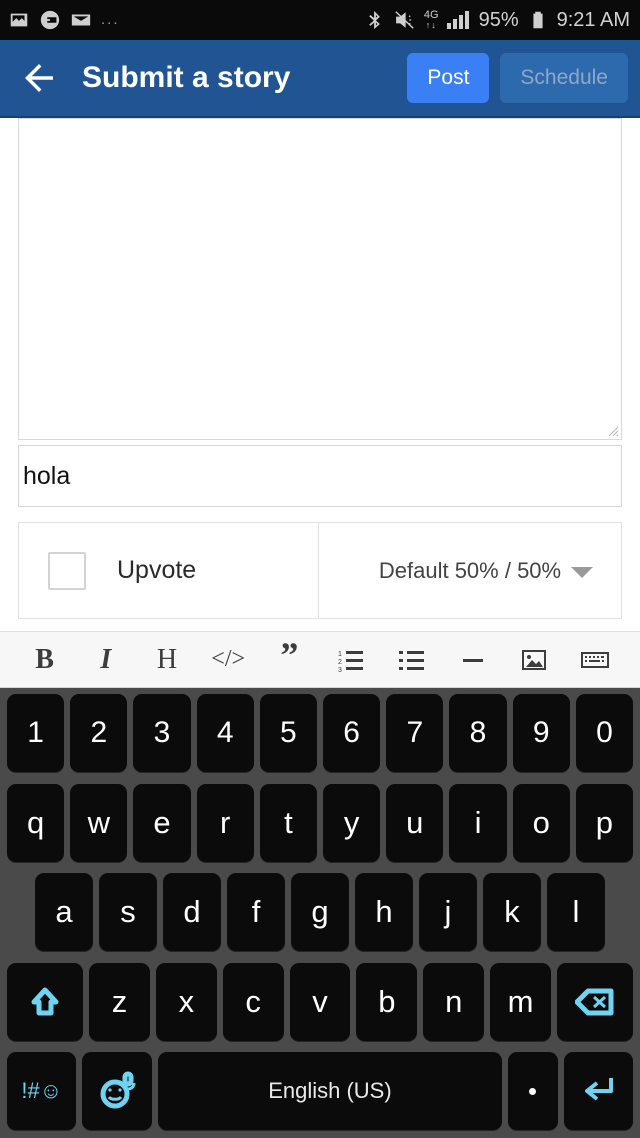  Describe the element at coordinates (67, 570) in the screenshot. I see `upvote-checkbox` at that location.